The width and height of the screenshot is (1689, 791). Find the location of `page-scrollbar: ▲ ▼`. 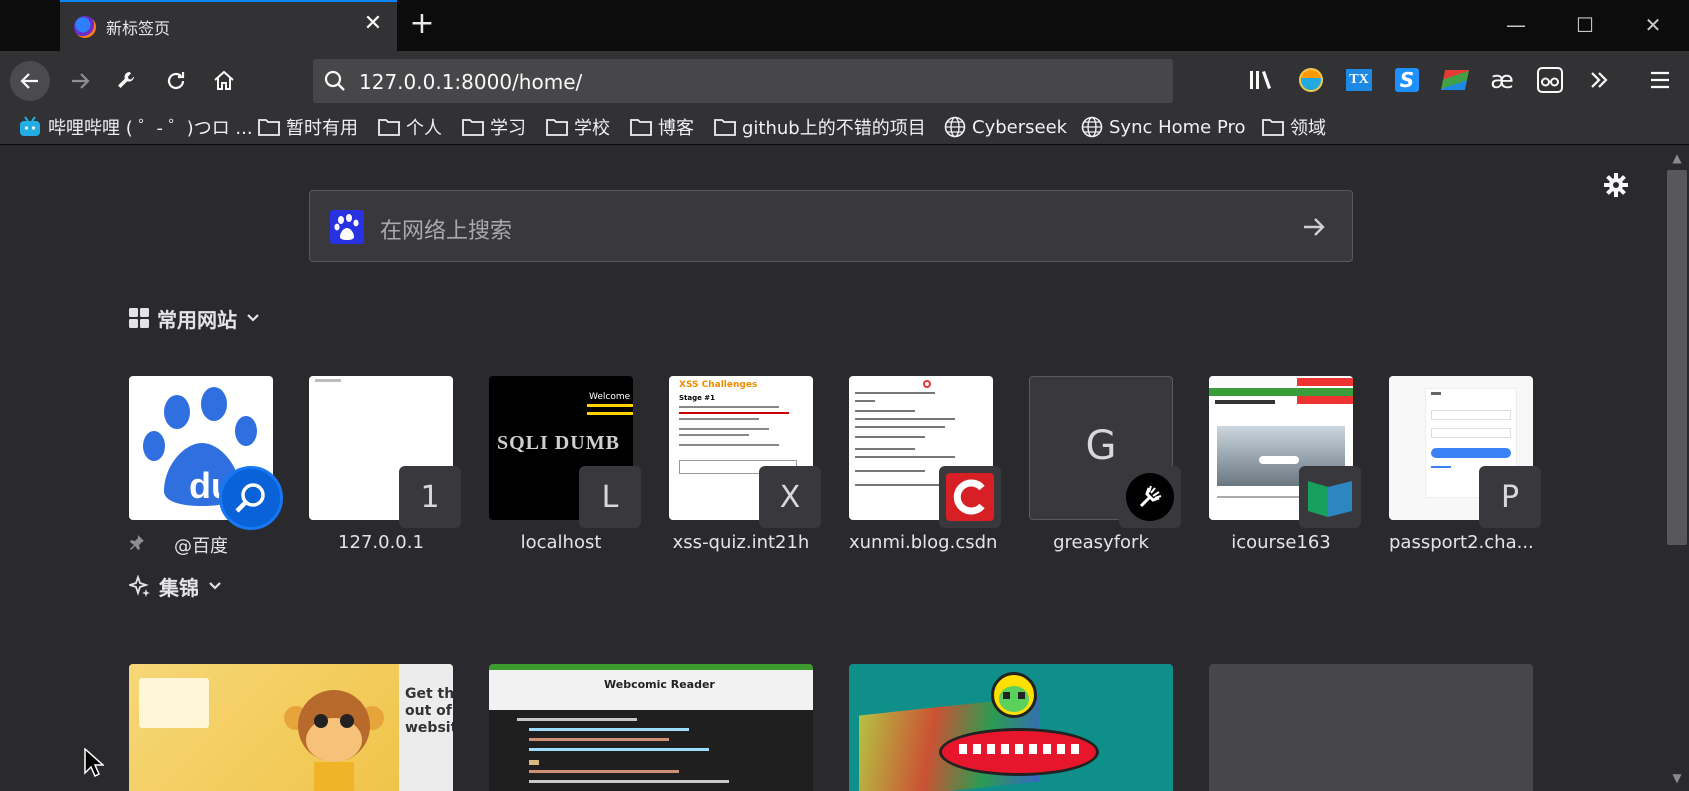

page-scrollbar: ▲ ▼ is located at coordinates (1677, 468).